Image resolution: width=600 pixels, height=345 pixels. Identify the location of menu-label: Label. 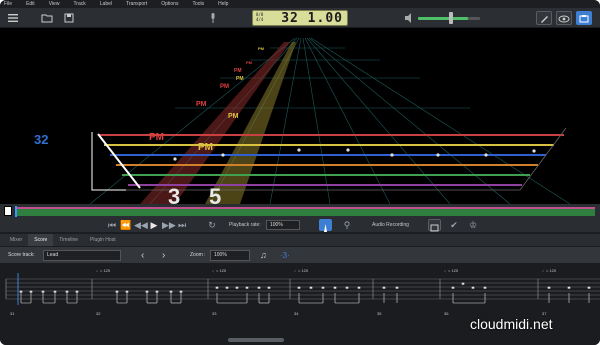
(106, 4).